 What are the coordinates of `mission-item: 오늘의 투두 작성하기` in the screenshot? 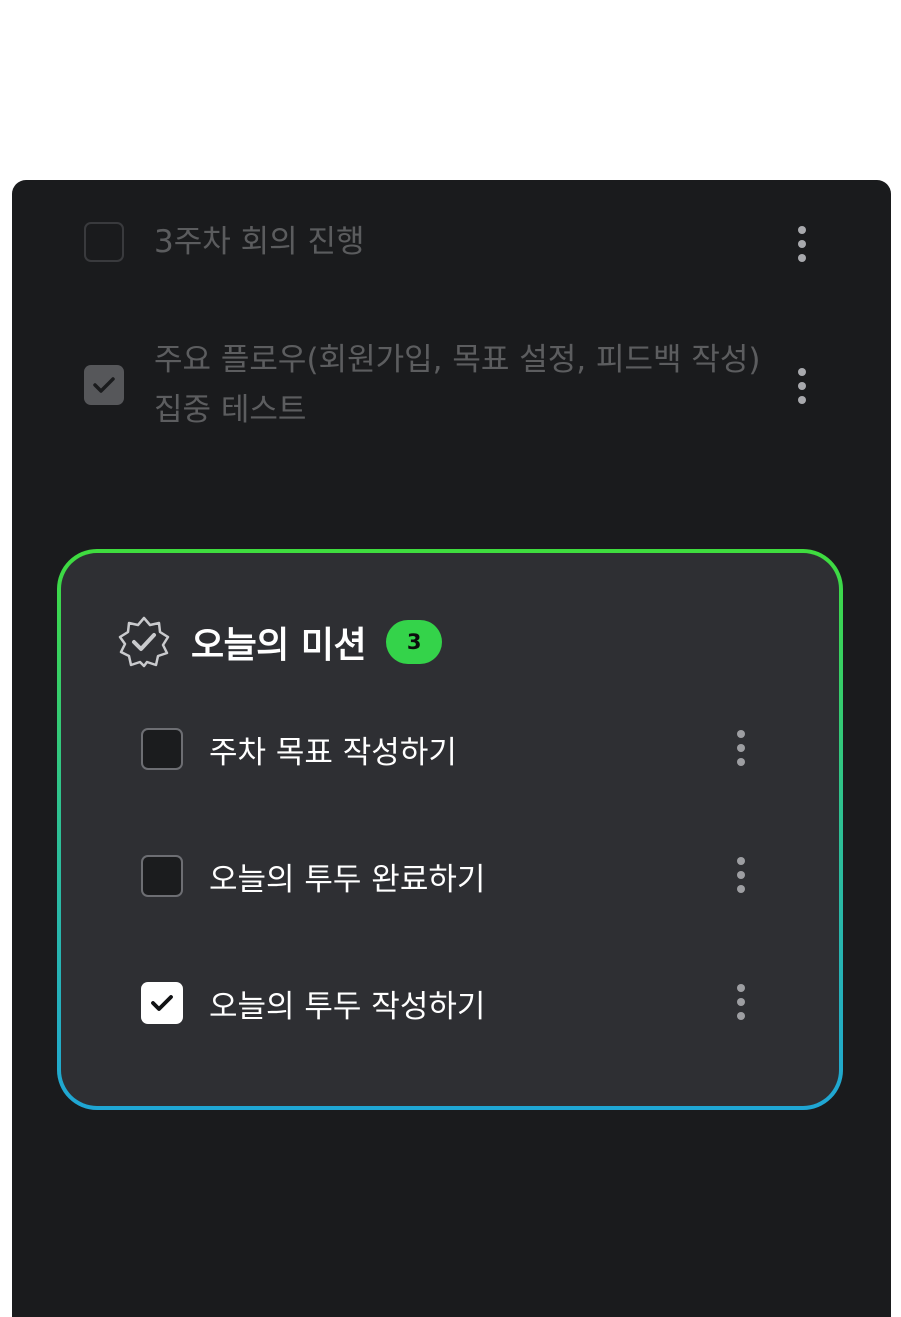 It's located at (451, 1003).